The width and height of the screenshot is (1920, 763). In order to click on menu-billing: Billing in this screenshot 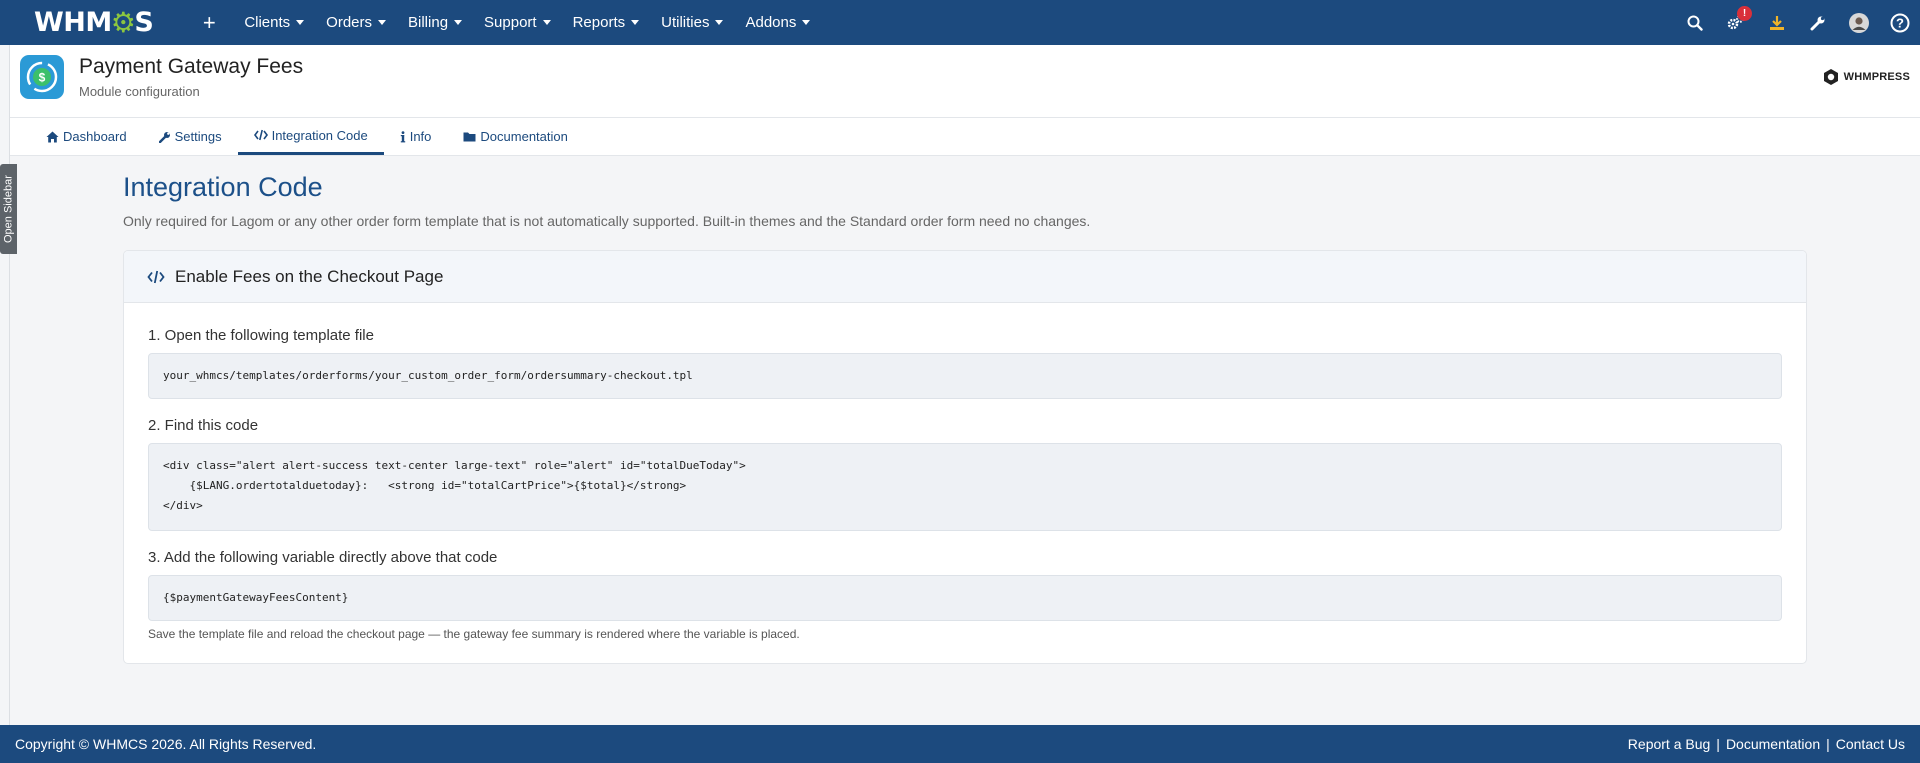, I will do `click(435, 22)`.